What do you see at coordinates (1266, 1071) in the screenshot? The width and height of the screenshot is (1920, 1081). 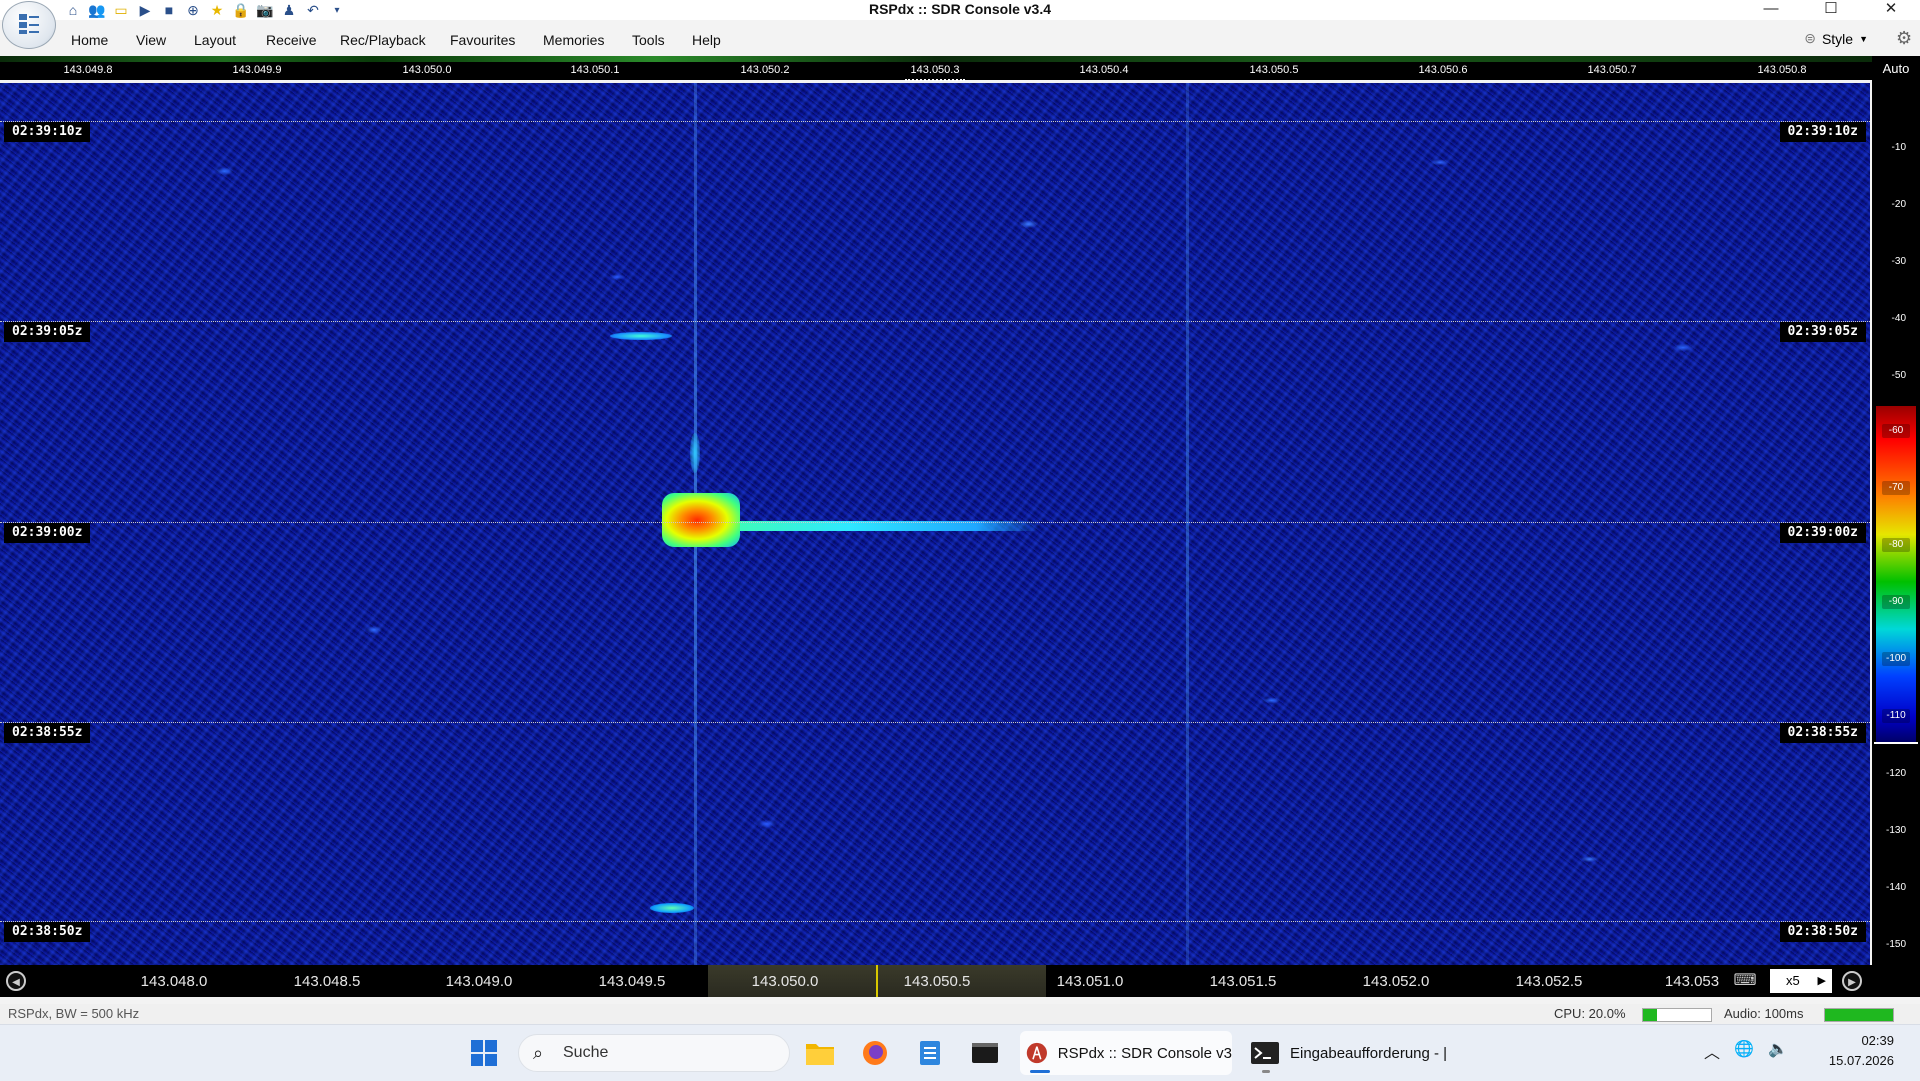 I see `running-indicator` at bounding box center [1266, 1071].